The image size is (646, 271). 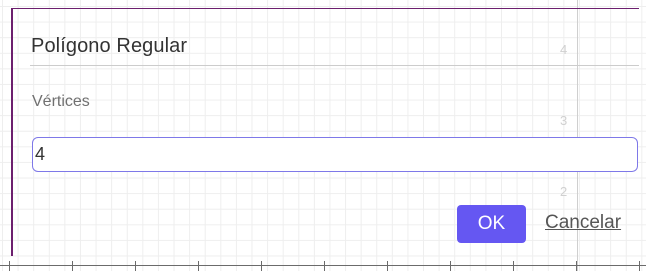 I want to click on dialog-title: Polígono Regular, so click(x=109, y=46).